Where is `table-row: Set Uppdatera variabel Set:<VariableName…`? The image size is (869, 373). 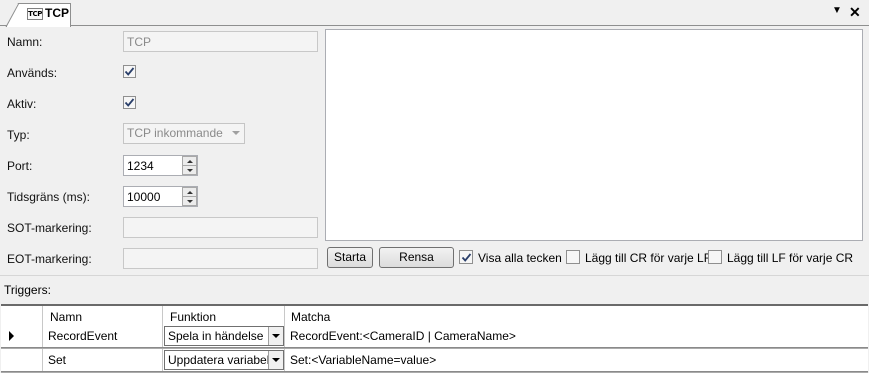
table-row: Set Uppdatera variabel Set:<VariableName… is located at coordinates (434, 360).